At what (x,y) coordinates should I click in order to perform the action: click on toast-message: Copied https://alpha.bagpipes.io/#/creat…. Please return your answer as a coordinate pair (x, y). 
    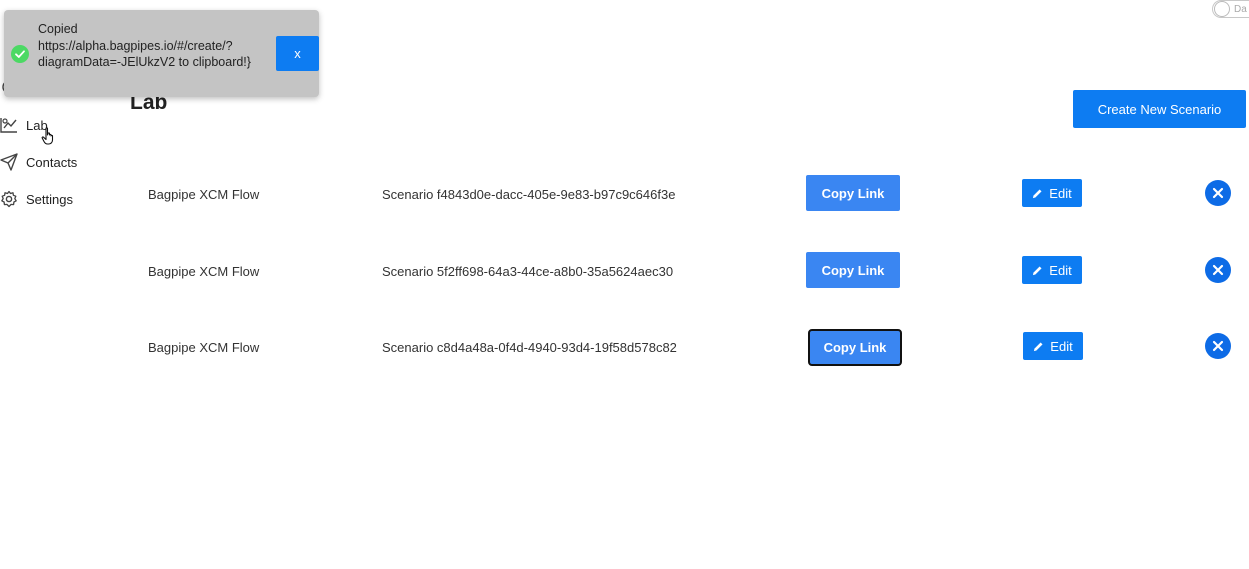
    Looking at the image, I should click on (144, 45).